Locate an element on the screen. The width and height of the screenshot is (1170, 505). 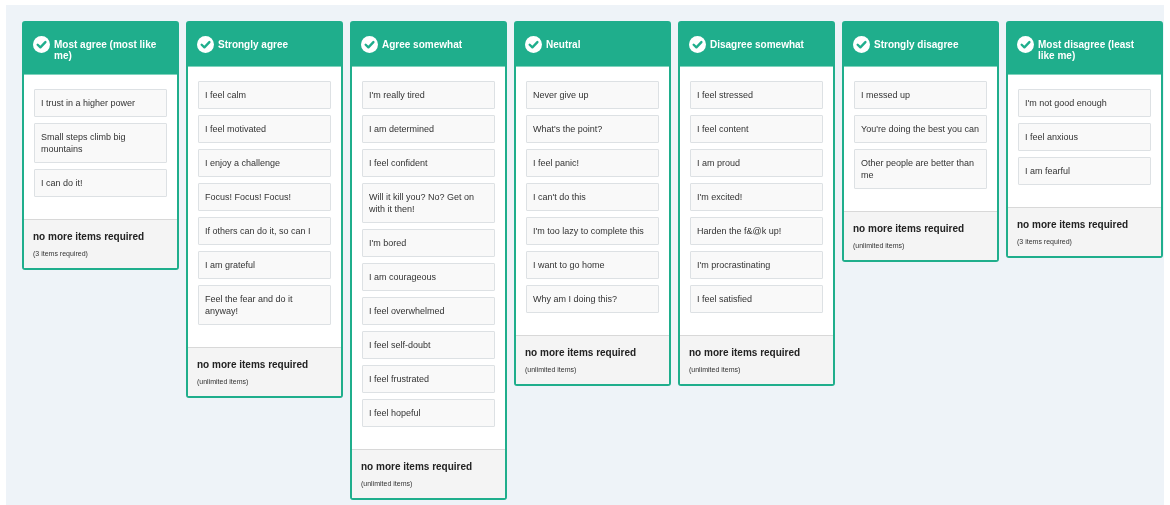
statement-card: If others can do it, so can I is located at coordinates (264, 231).